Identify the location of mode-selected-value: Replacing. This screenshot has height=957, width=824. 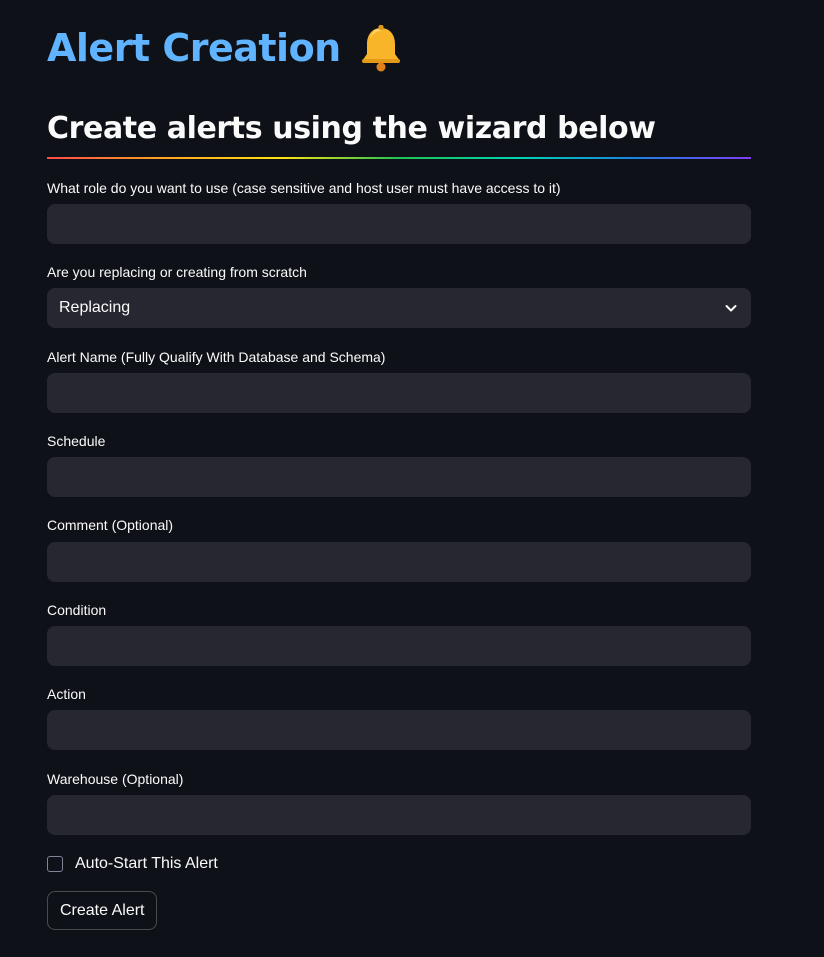
(95, 307).